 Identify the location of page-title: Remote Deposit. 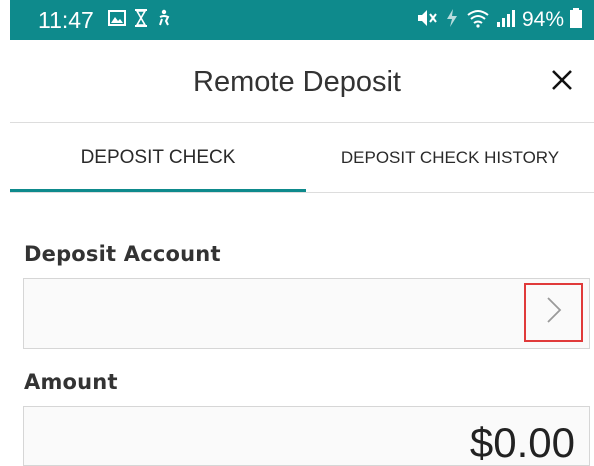
(297, 82).